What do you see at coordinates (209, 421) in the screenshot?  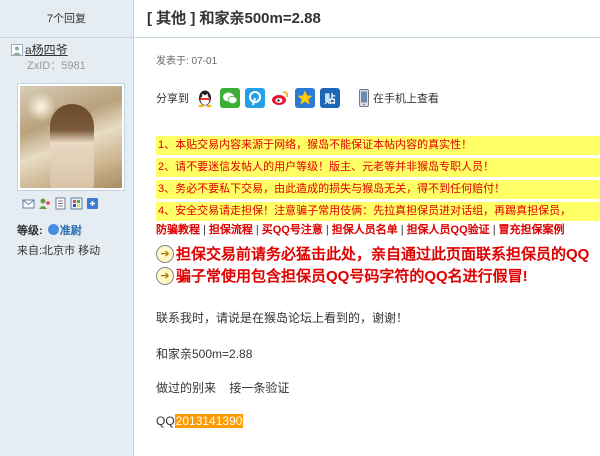 I see `qq-number: 2013141390` at bounding box center [209, 421].